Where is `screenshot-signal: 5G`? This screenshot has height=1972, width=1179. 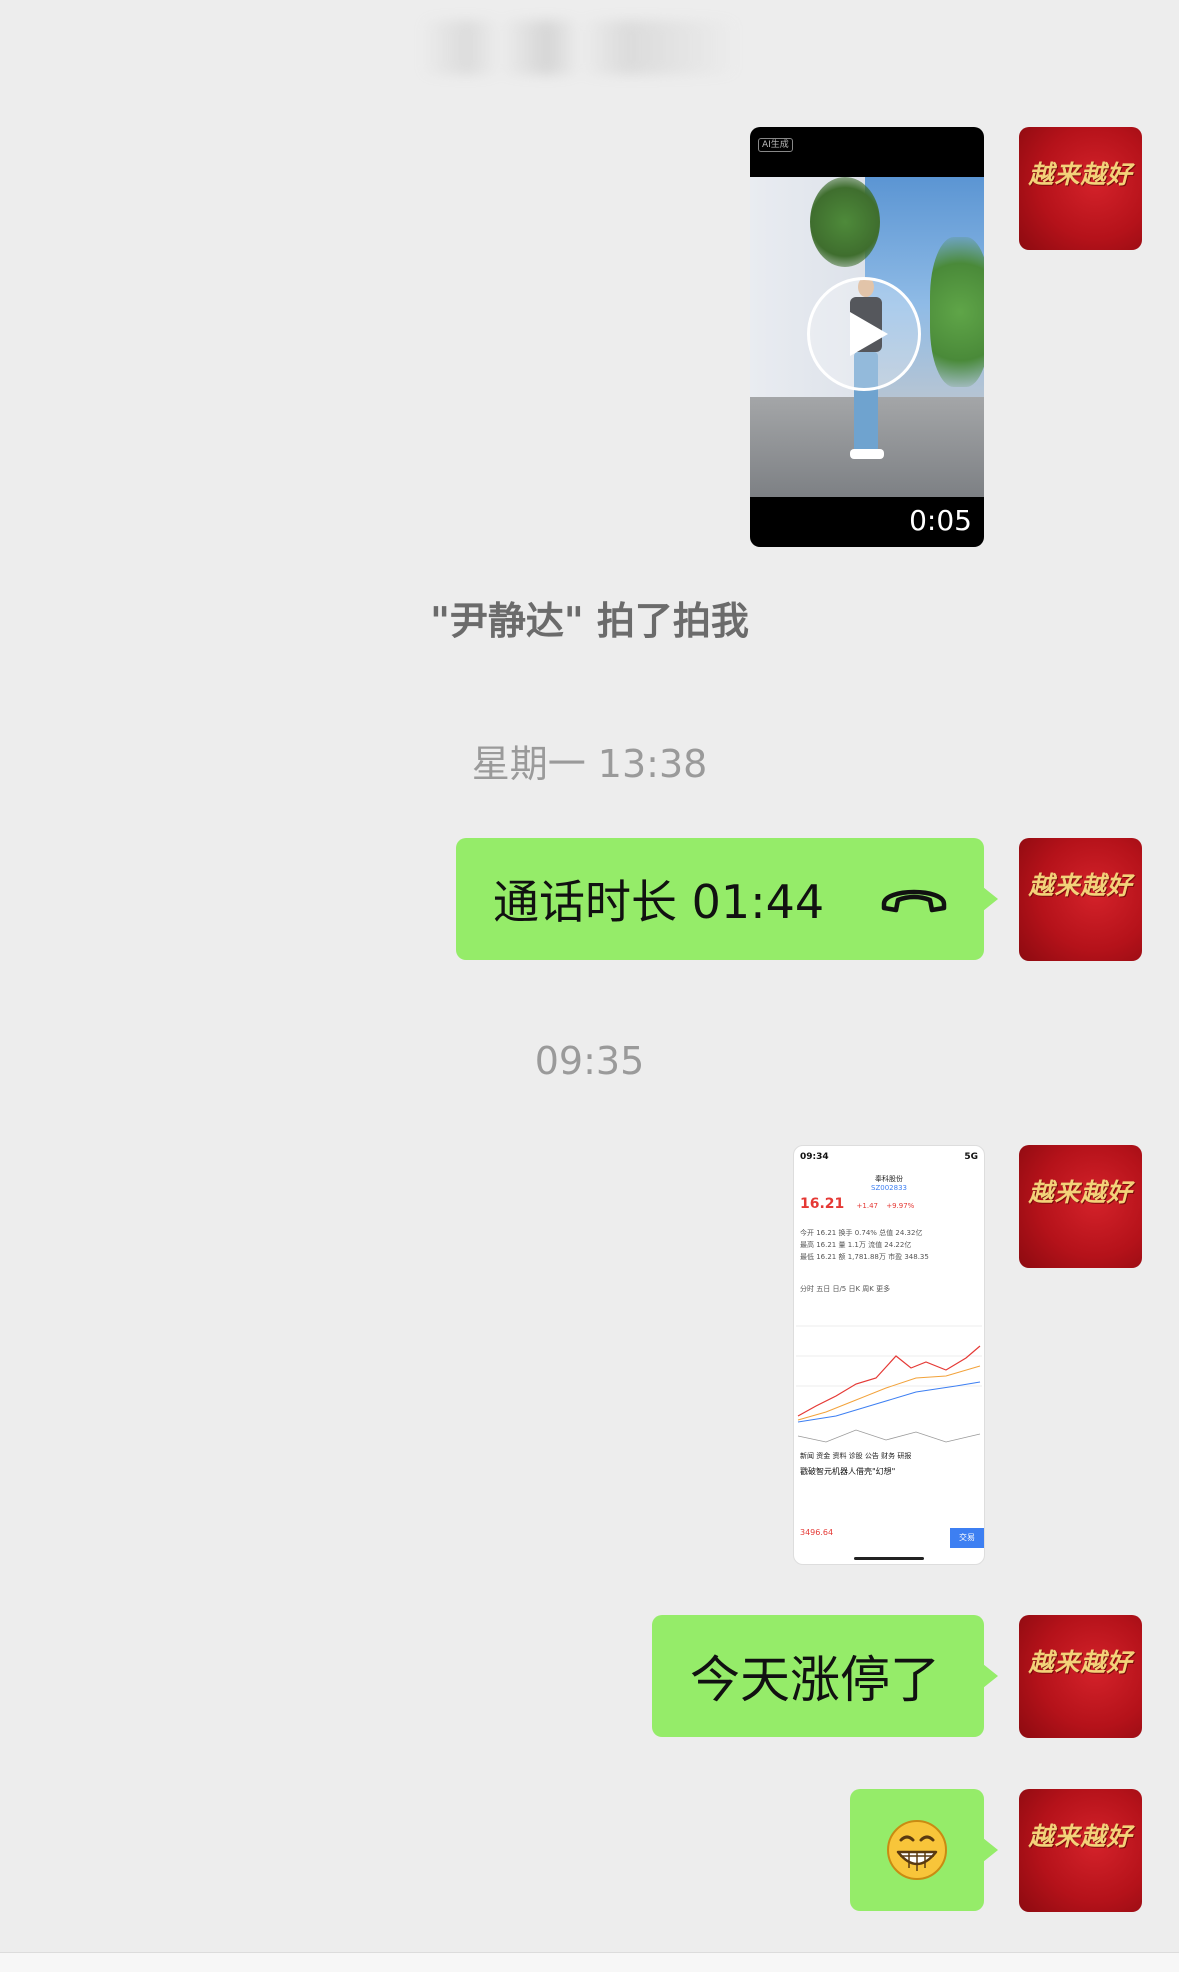
screenshot-signal: 5G is located at coordinates (971, 1157).